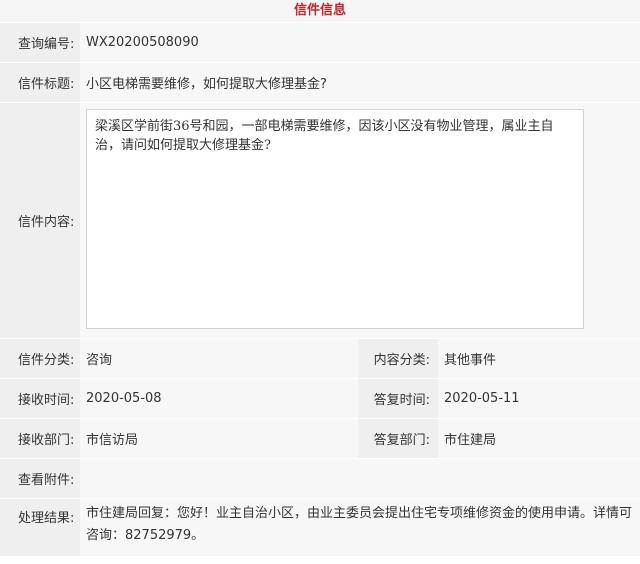  Describe the element at coordinates (360, 82) in the screenshot. I see `letter-title-value: 小区电梯需要维修，如何提取大修理基金?` at that location.